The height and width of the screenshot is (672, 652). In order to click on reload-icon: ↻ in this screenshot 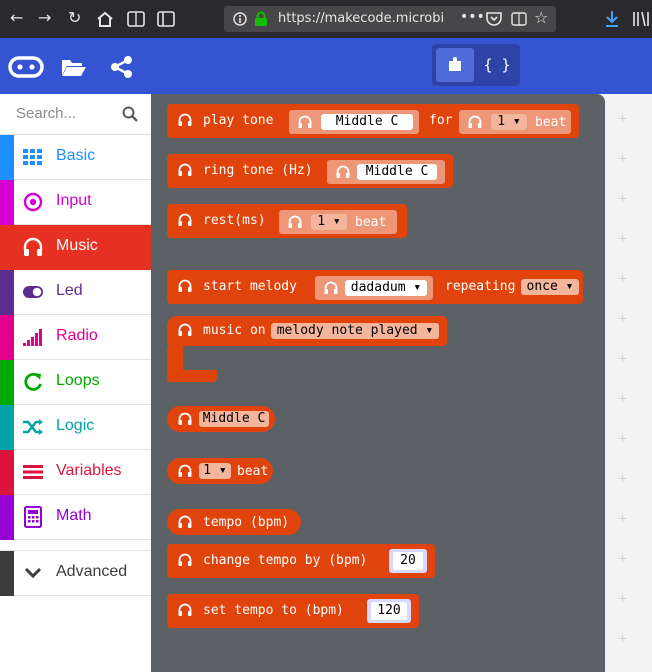, I will do `click(74, 18)`.